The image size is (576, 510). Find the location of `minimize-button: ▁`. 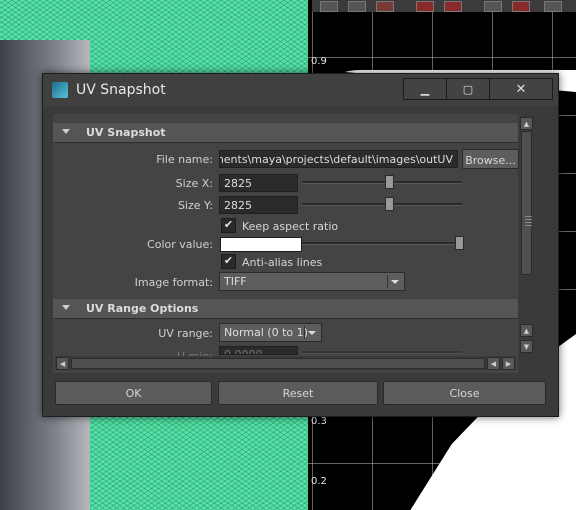

minimize-button: ▁ is located at coordinates (425, 89).